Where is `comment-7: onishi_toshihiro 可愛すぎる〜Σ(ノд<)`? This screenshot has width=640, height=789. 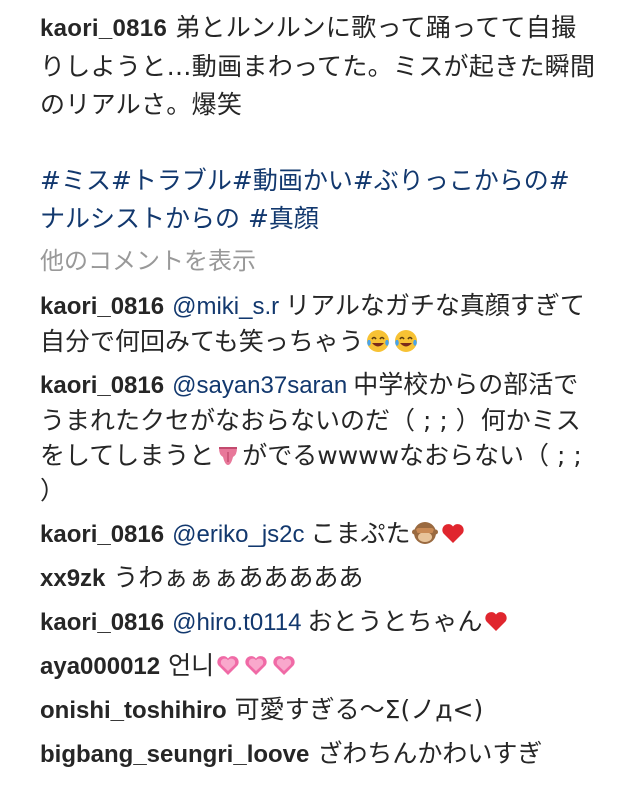
comment-7: onishi_toshihiro 可愛すぎる〜Σ(ノд<) is located at coordinates (320, 710).